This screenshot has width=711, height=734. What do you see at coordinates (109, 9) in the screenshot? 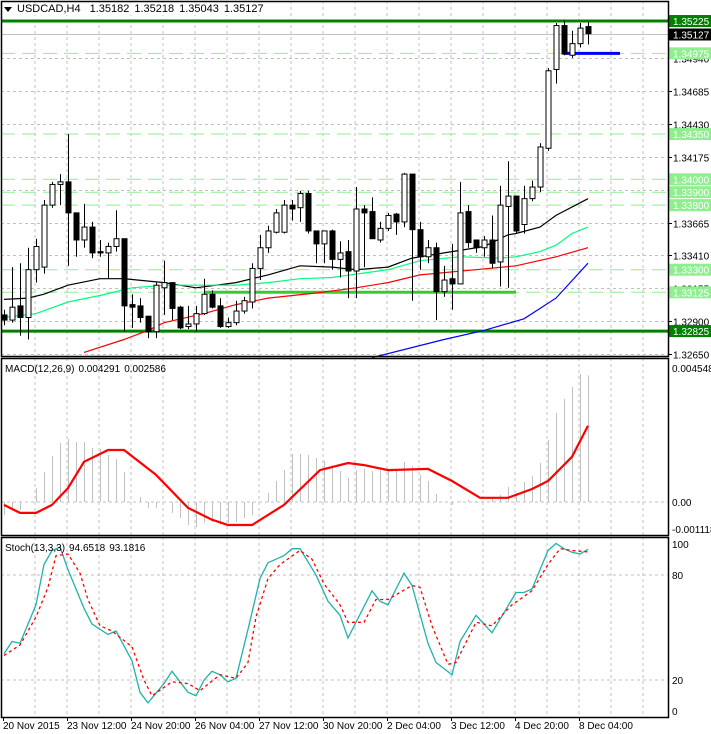
I see `open-value: 1.35182` at bounding box center [109, 9].